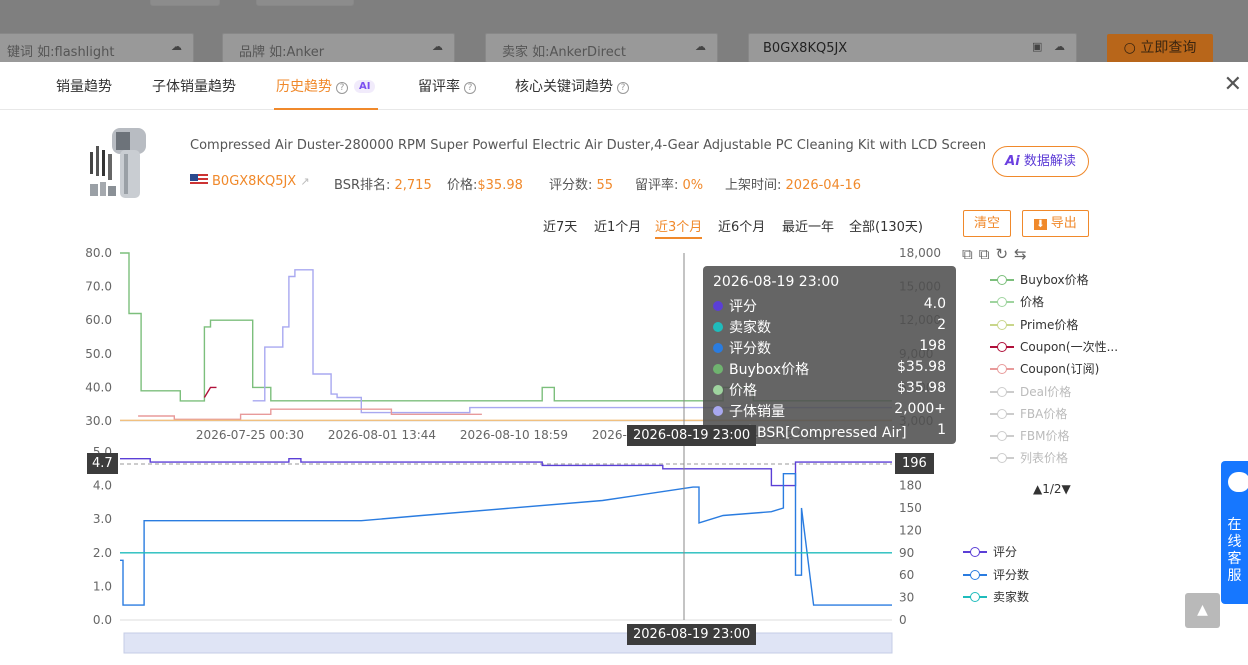 This screenshot has height=665, width=1248. What do you see at coordinates (304, 181) in the screenshot?
I see `external-link-icon: ↗` at bounding box center [304, 181].